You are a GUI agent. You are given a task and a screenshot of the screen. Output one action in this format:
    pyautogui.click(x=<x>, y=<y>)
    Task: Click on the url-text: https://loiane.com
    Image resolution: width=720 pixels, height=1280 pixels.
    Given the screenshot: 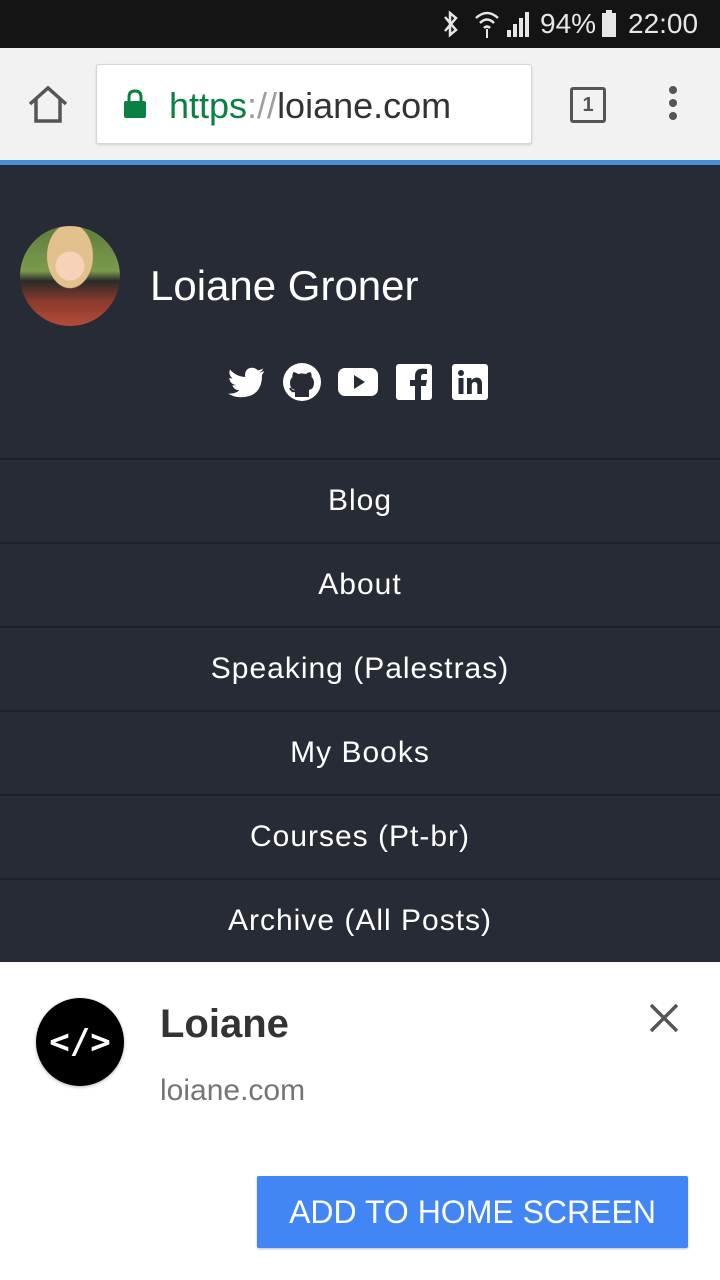 What is the action you would take?
    pyautogui.click(x=310, y=106)
    